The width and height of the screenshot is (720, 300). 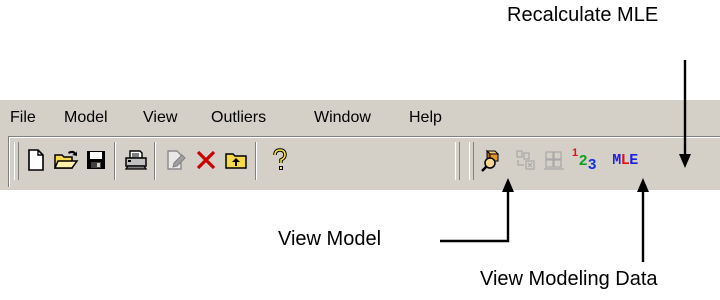 I want to click on digit-one: 1, so click(x=575, y=153).